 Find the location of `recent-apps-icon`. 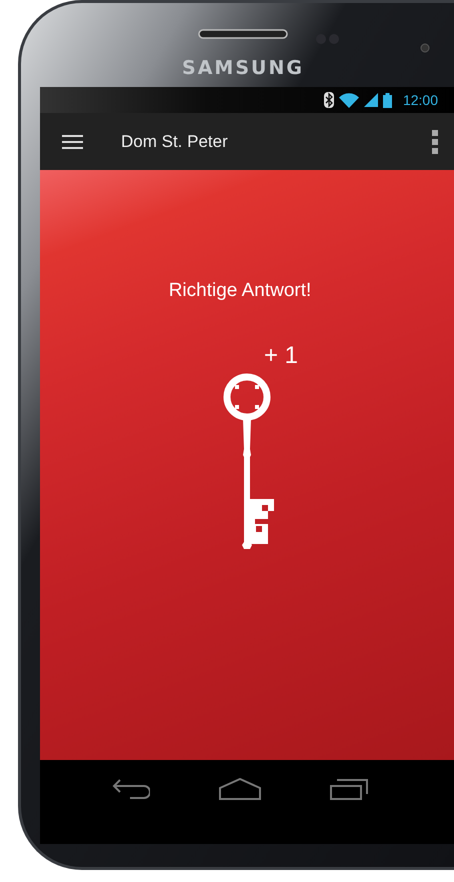

recent-apps-icon is located at coordinates (349, 789).